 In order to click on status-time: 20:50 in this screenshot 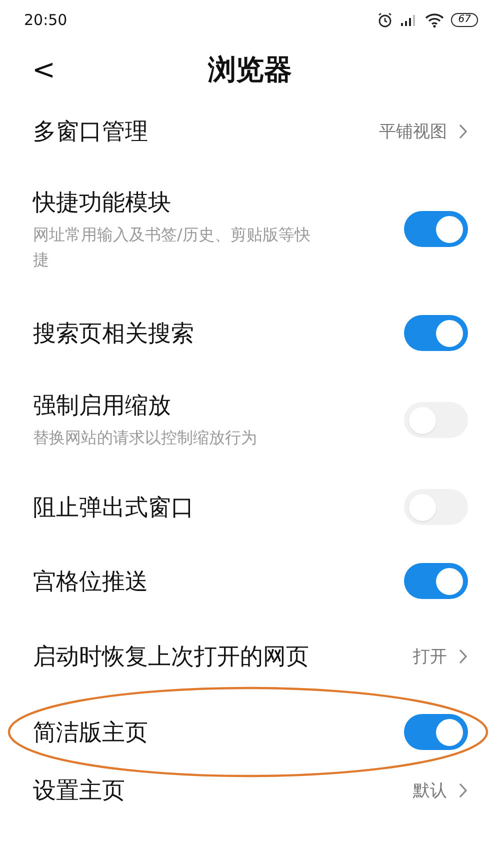, I will do `click(46, 20)`.